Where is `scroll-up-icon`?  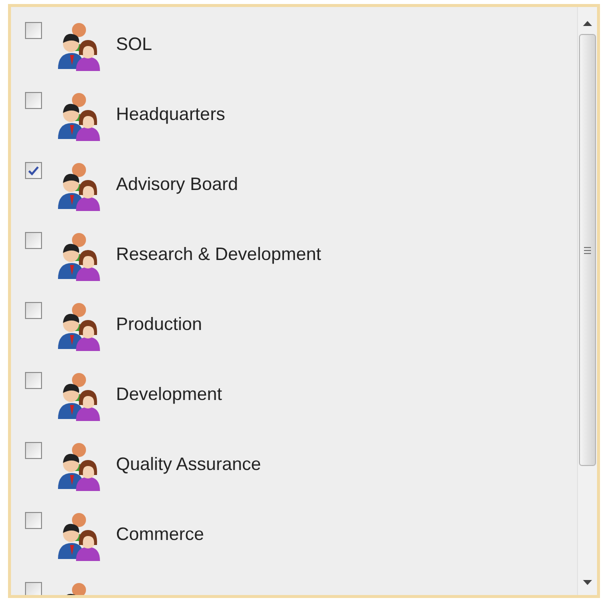 scroll-up-icon is located at coordinates (587, 23).